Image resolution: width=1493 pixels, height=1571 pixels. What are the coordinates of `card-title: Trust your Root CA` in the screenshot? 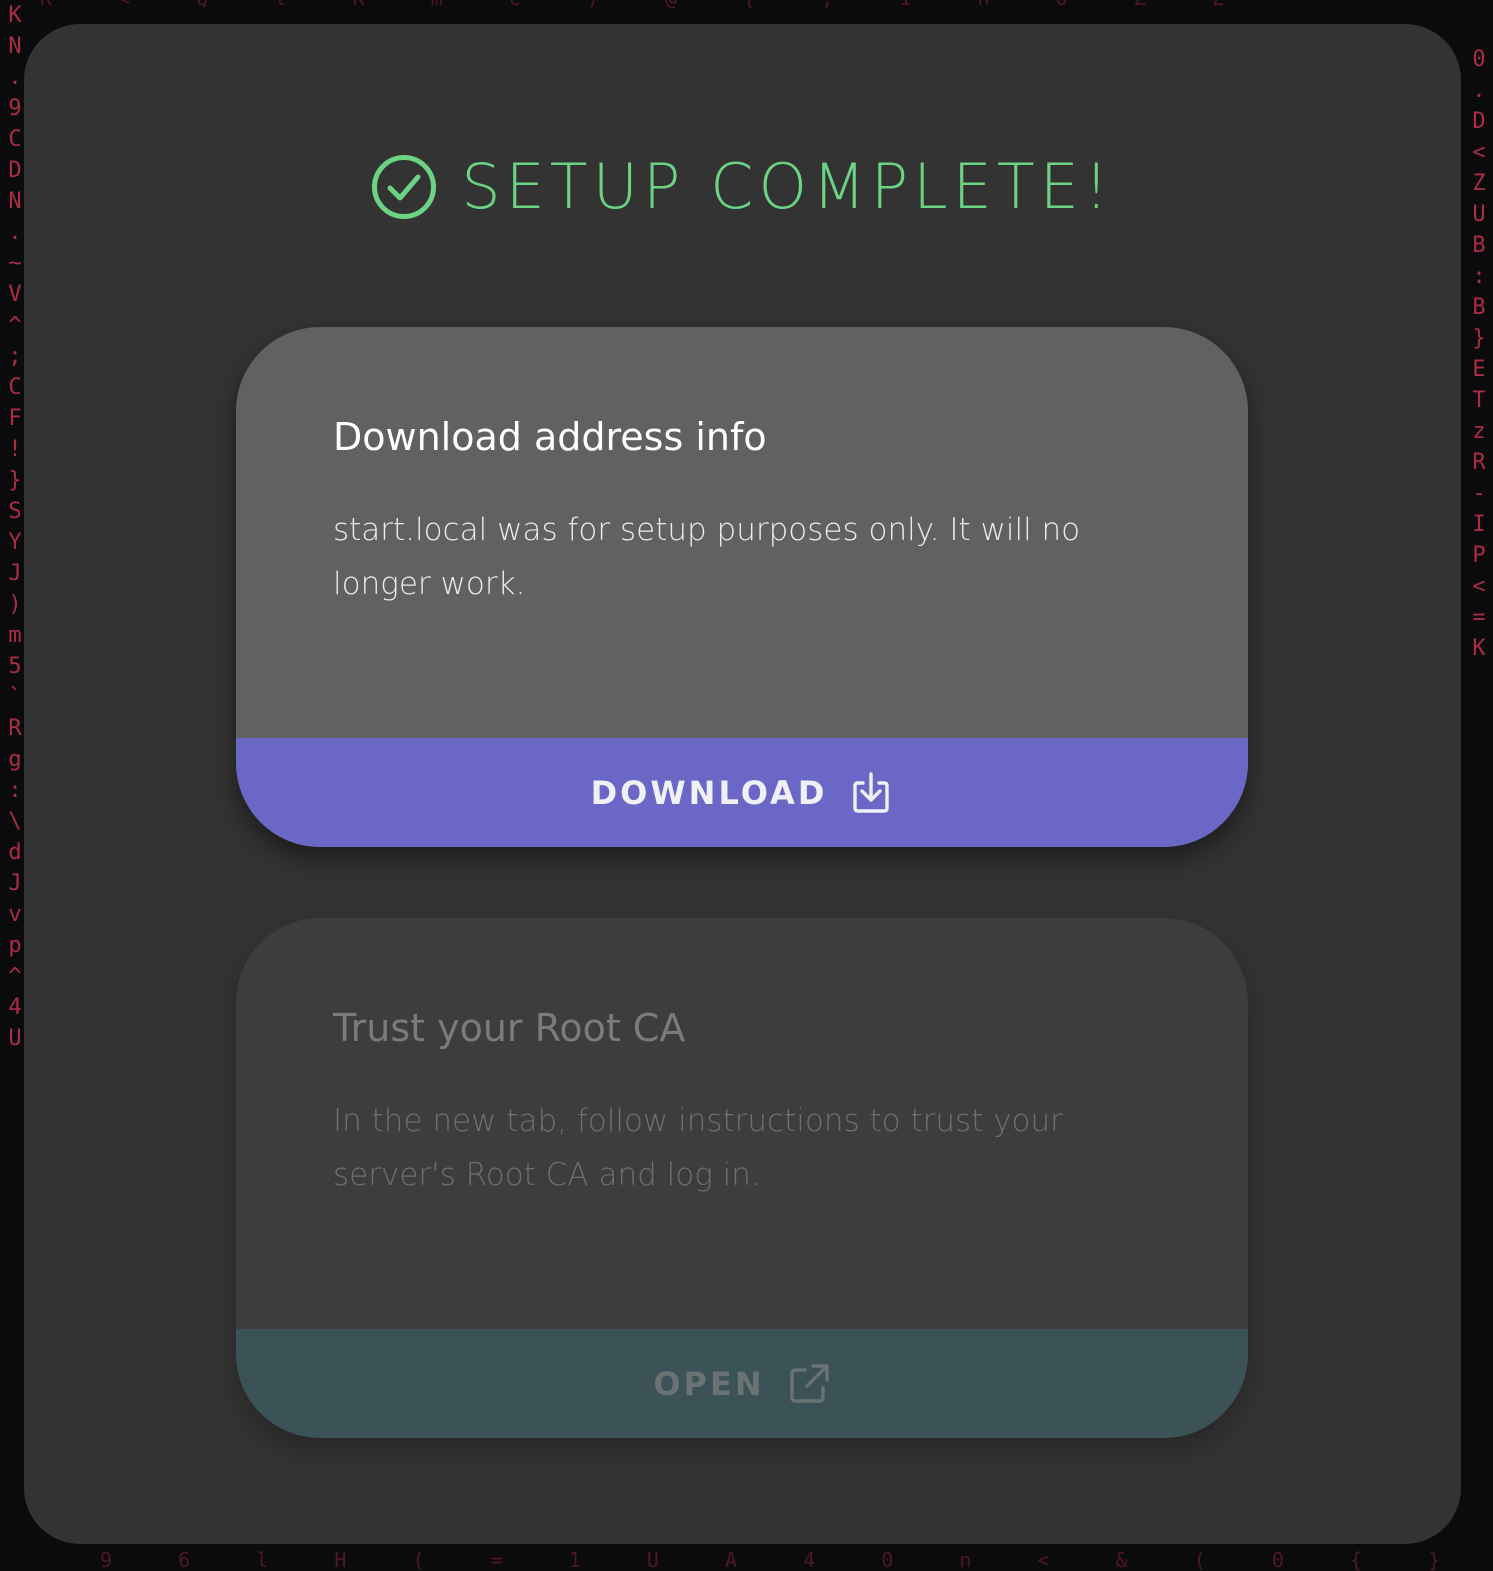 It's located at (509, 1028).